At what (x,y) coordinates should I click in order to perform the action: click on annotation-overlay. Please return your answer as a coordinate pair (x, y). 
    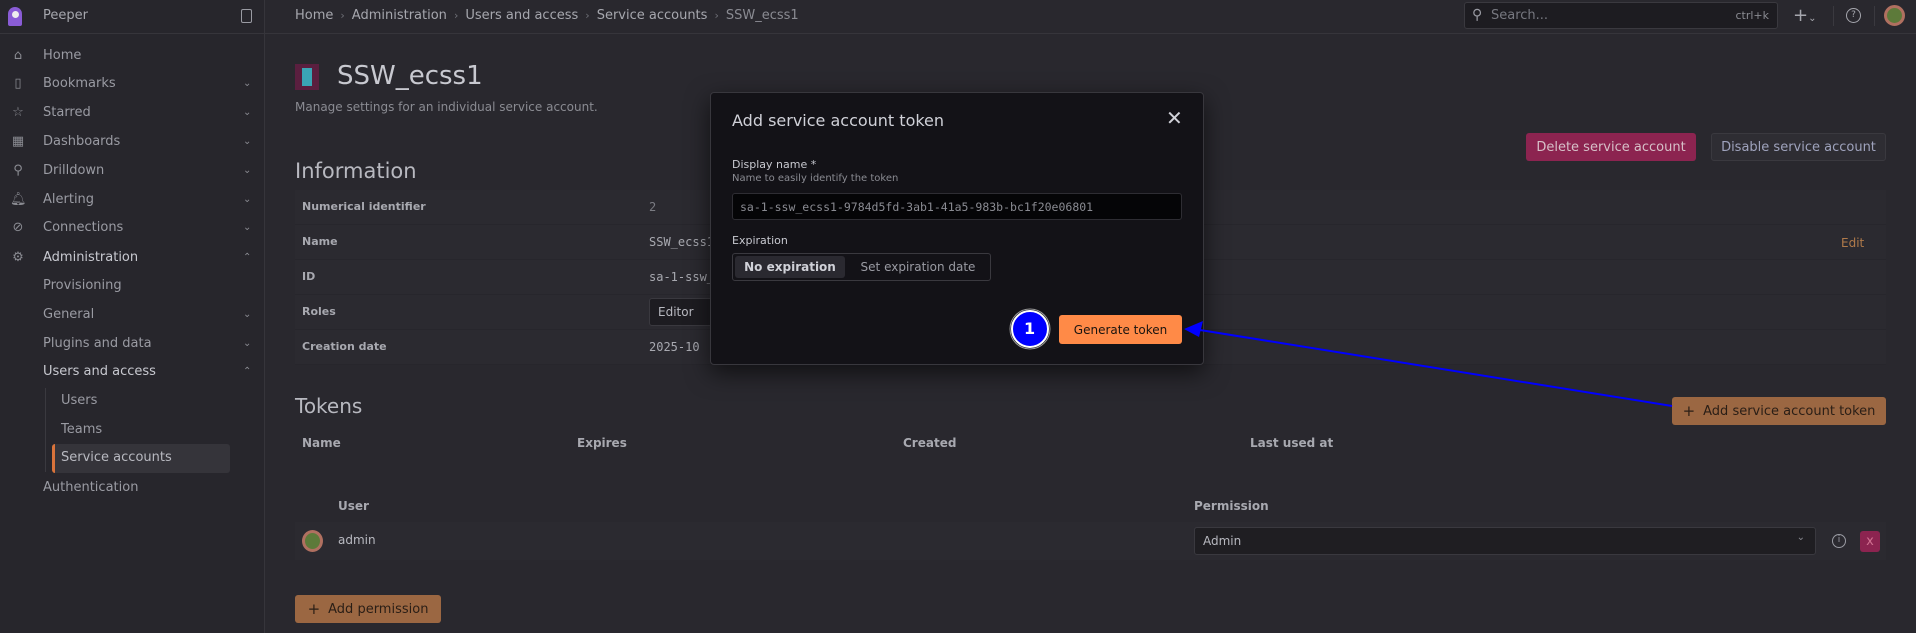
    Looking at the image, I should click on (1341, 357).